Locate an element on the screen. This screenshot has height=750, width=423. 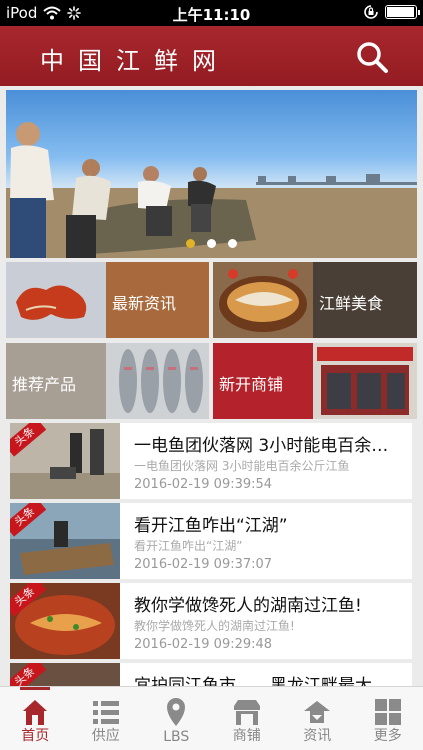
tile-label: 推荐产品 is located at coordinates (44, 384).